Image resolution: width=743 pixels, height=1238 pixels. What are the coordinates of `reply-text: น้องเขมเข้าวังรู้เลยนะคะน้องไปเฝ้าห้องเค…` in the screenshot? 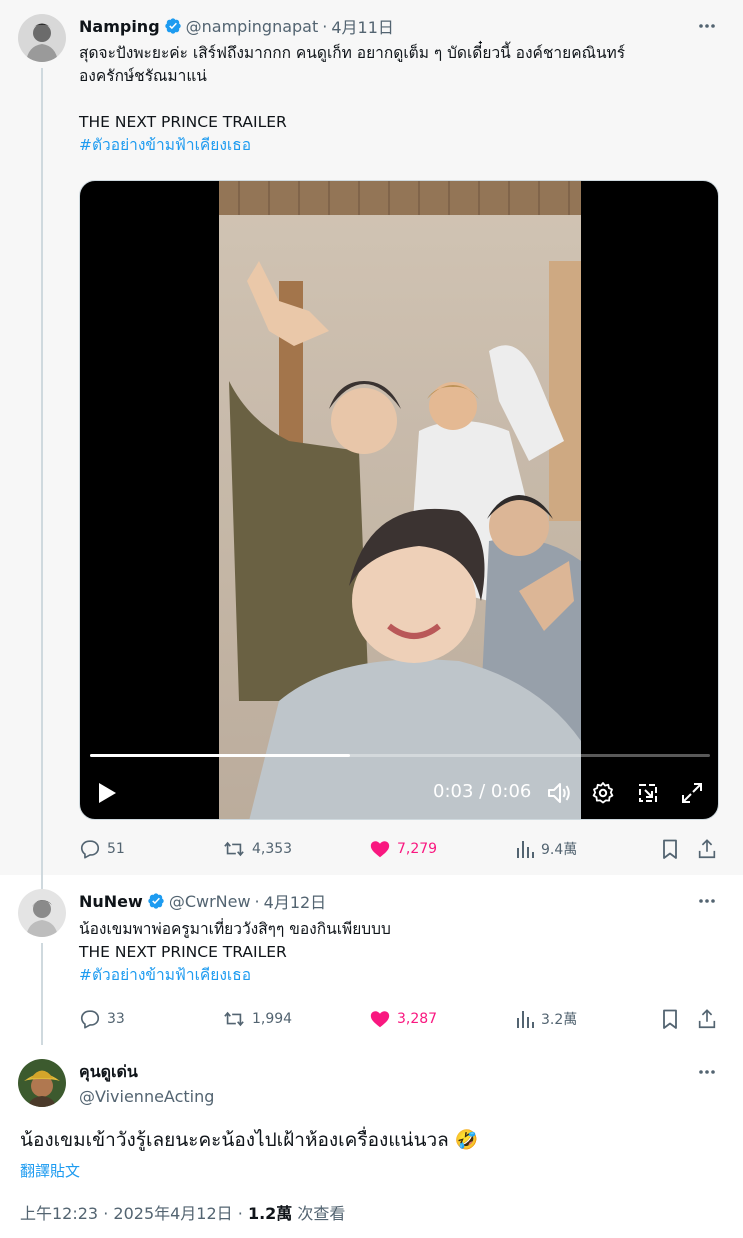 It's located at (249, 1140).